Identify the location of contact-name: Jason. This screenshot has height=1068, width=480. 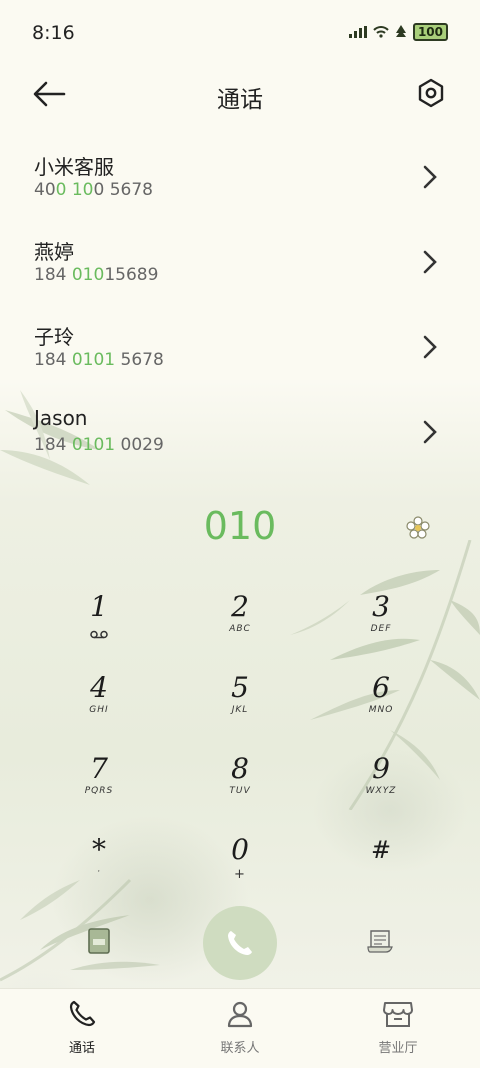
(61, 418).